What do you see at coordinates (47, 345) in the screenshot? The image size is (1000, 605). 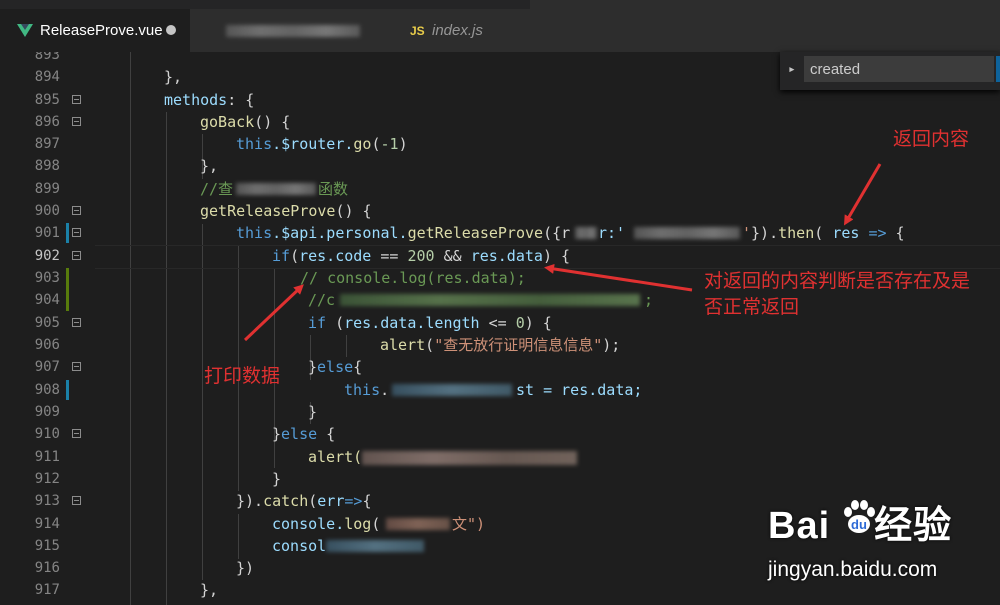 I see `line-number: 906` at bounding box center [47, 345].